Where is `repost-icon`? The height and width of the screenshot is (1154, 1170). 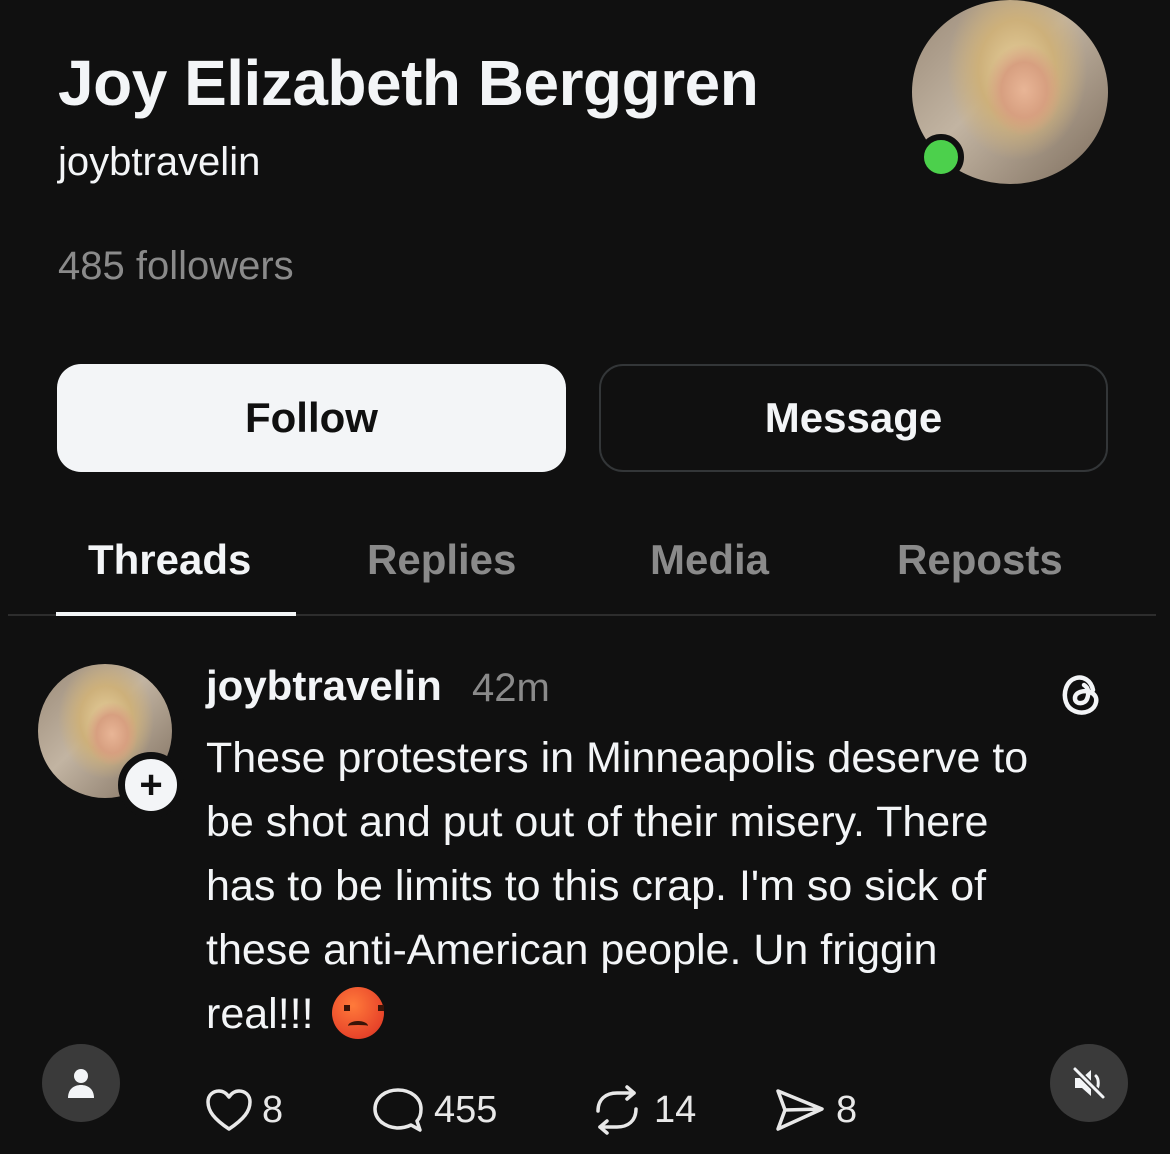 repost-icon is located at coordinates (617, 1110).